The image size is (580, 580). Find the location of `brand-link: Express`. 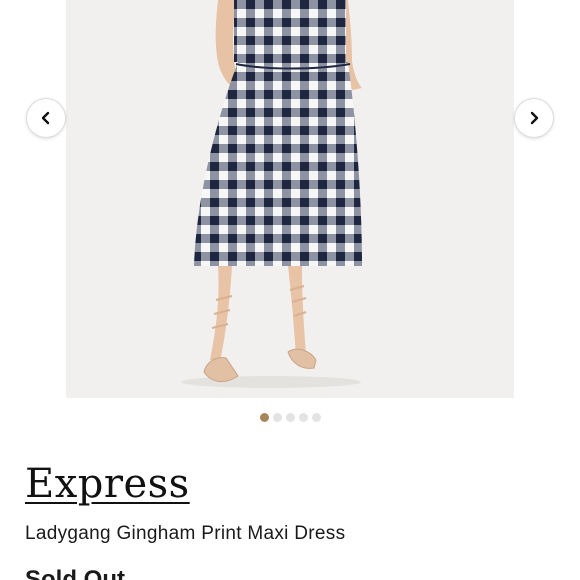

brand-link: Express is located at coordinates (107, 484).